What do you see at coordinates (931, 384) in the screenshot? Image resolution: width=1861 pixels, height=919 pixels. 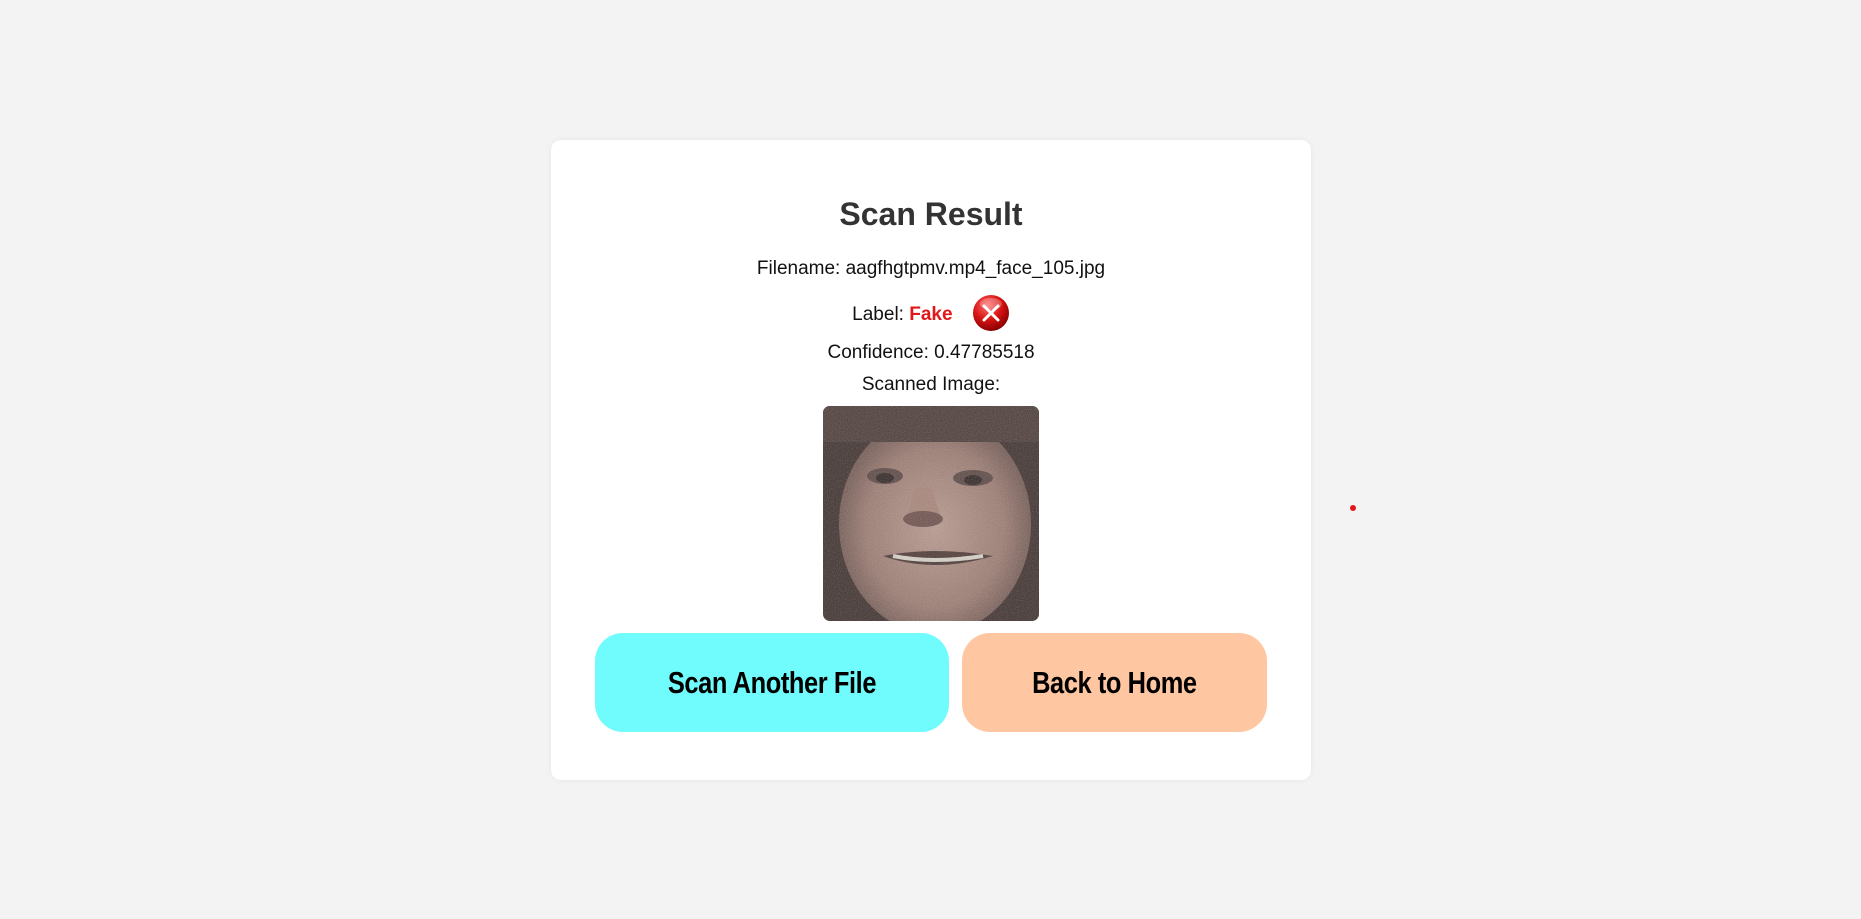 I see `scanned-image-label: Scanned Image:` at bounding box center [931, 384].